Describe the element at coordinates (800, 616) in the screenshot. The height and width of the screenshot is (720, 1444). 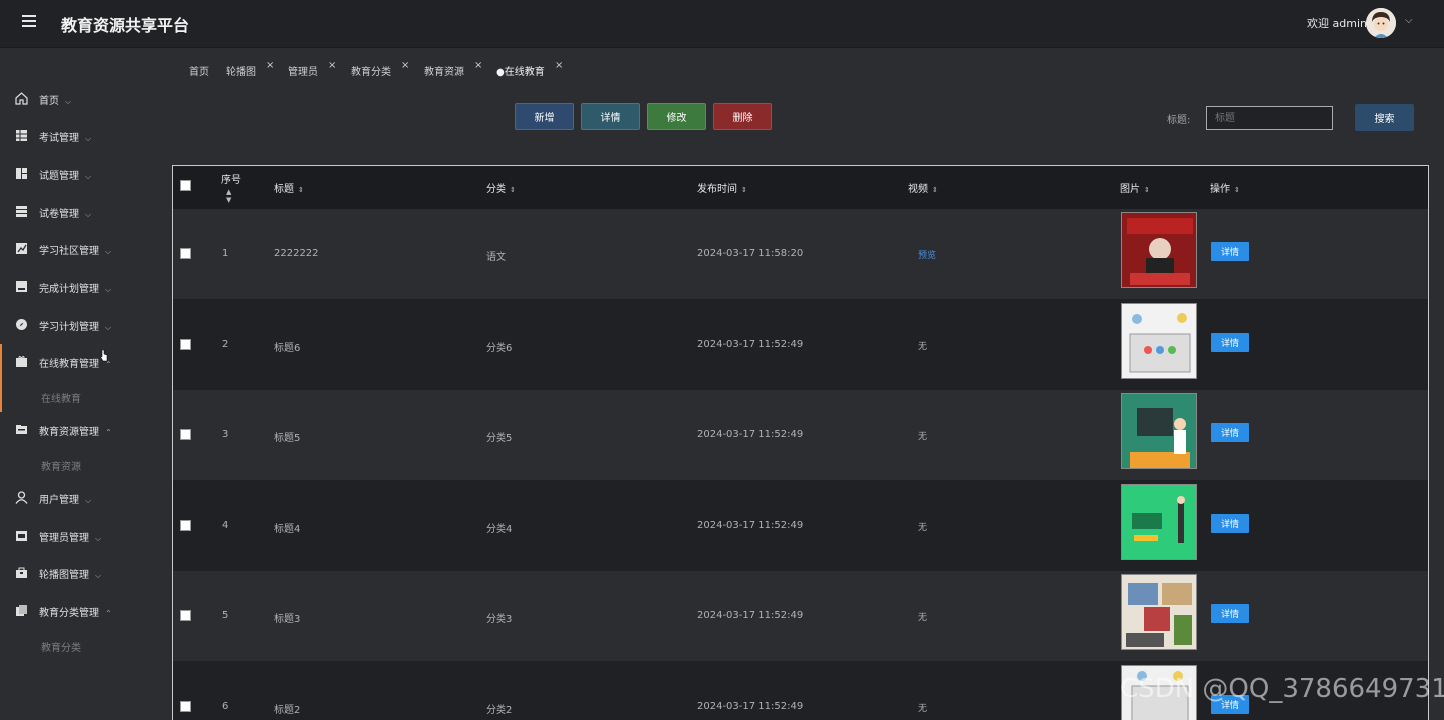
I see `table-row: 5 标题3 分类3 2024-03-17 11:52:49 无 详情` at that location.